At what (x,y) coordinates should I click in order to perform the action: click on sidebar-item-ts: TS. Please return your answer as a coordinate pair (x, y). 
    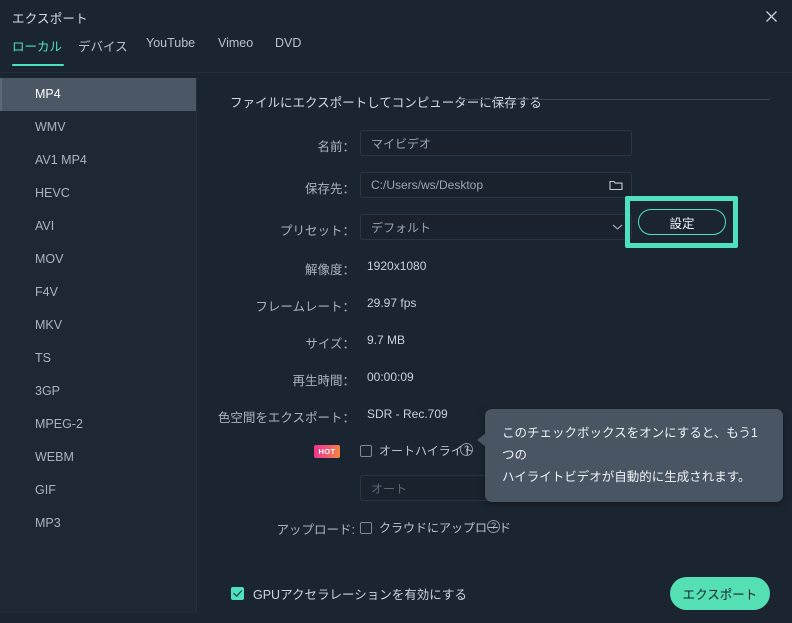
    Looking at the image, I should click on (98, 358).